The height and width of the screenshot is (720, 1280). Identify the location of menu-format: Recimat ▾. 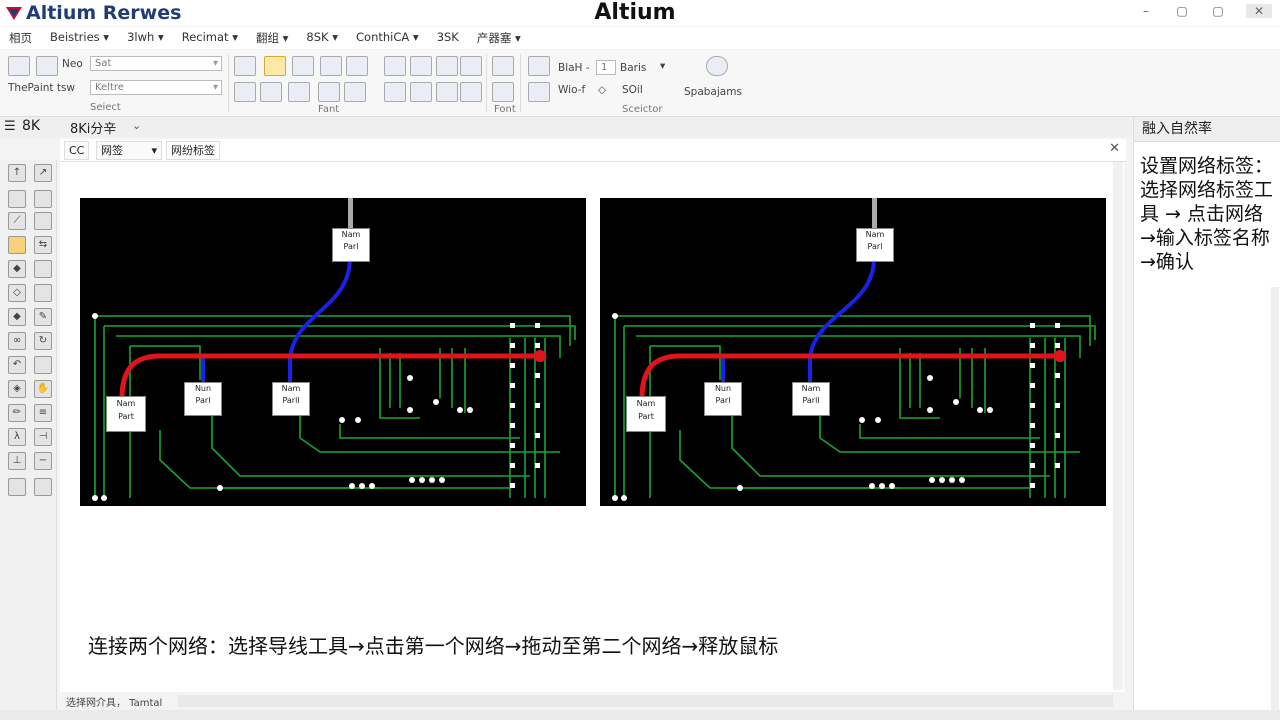
(210, 38).